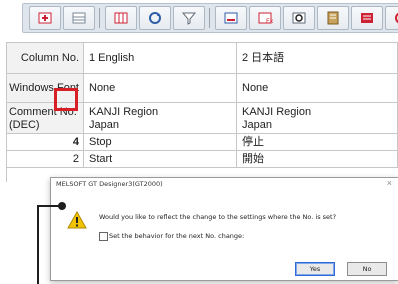 The height and width of the screenshot is (284, 398). I want to click on highlight-box, so click(66, 99).